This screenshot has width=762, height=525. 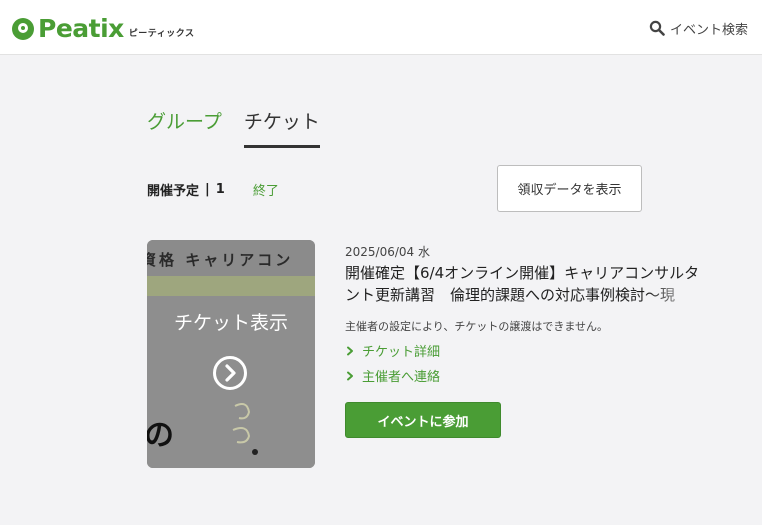 What do you see at coordinates (231, 286) in the screenshot?
I see `thumbnail-band` at bounding box center [231, 286].